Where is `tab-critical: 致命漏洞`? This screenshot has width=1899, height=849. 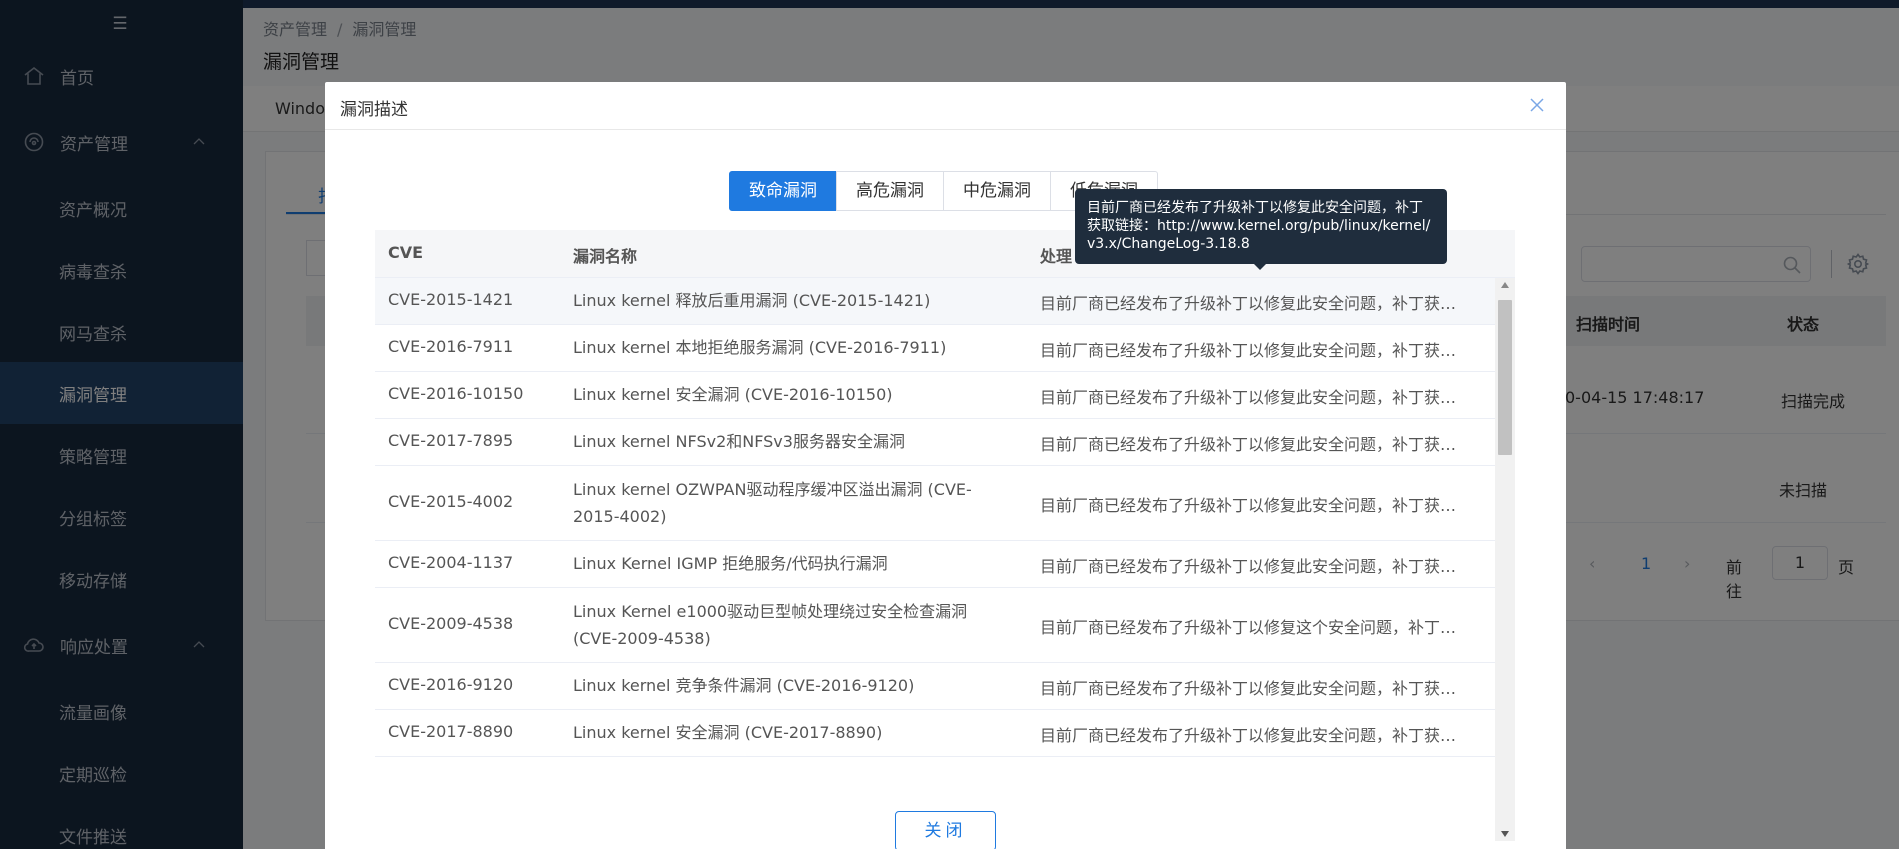 tab-critical: 致命漏洞 is located at coordinates (783, 191).